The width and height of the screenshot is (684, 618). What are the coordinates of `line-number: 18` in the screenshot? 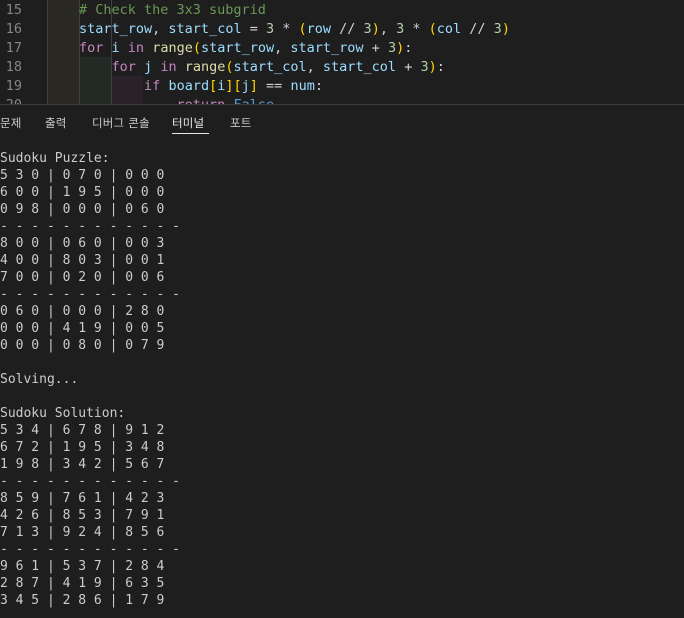 It's located at (13, 67).